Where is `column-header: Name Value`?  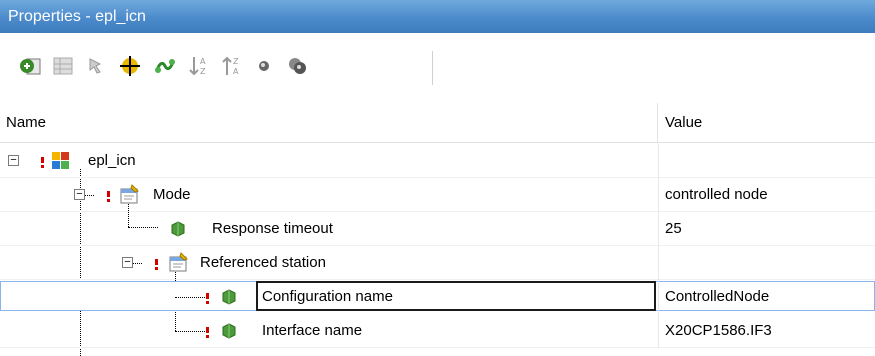 column-header: Name Value is located at coordinates (437, 123).